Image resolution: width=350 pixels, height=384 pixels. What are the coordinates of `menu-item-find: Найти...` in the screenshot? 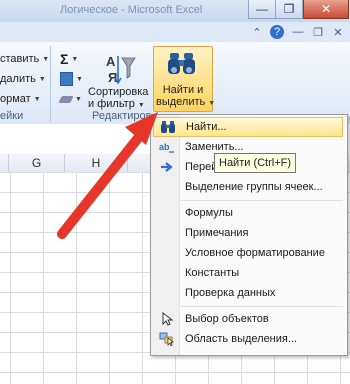 It's located at (248, 127).